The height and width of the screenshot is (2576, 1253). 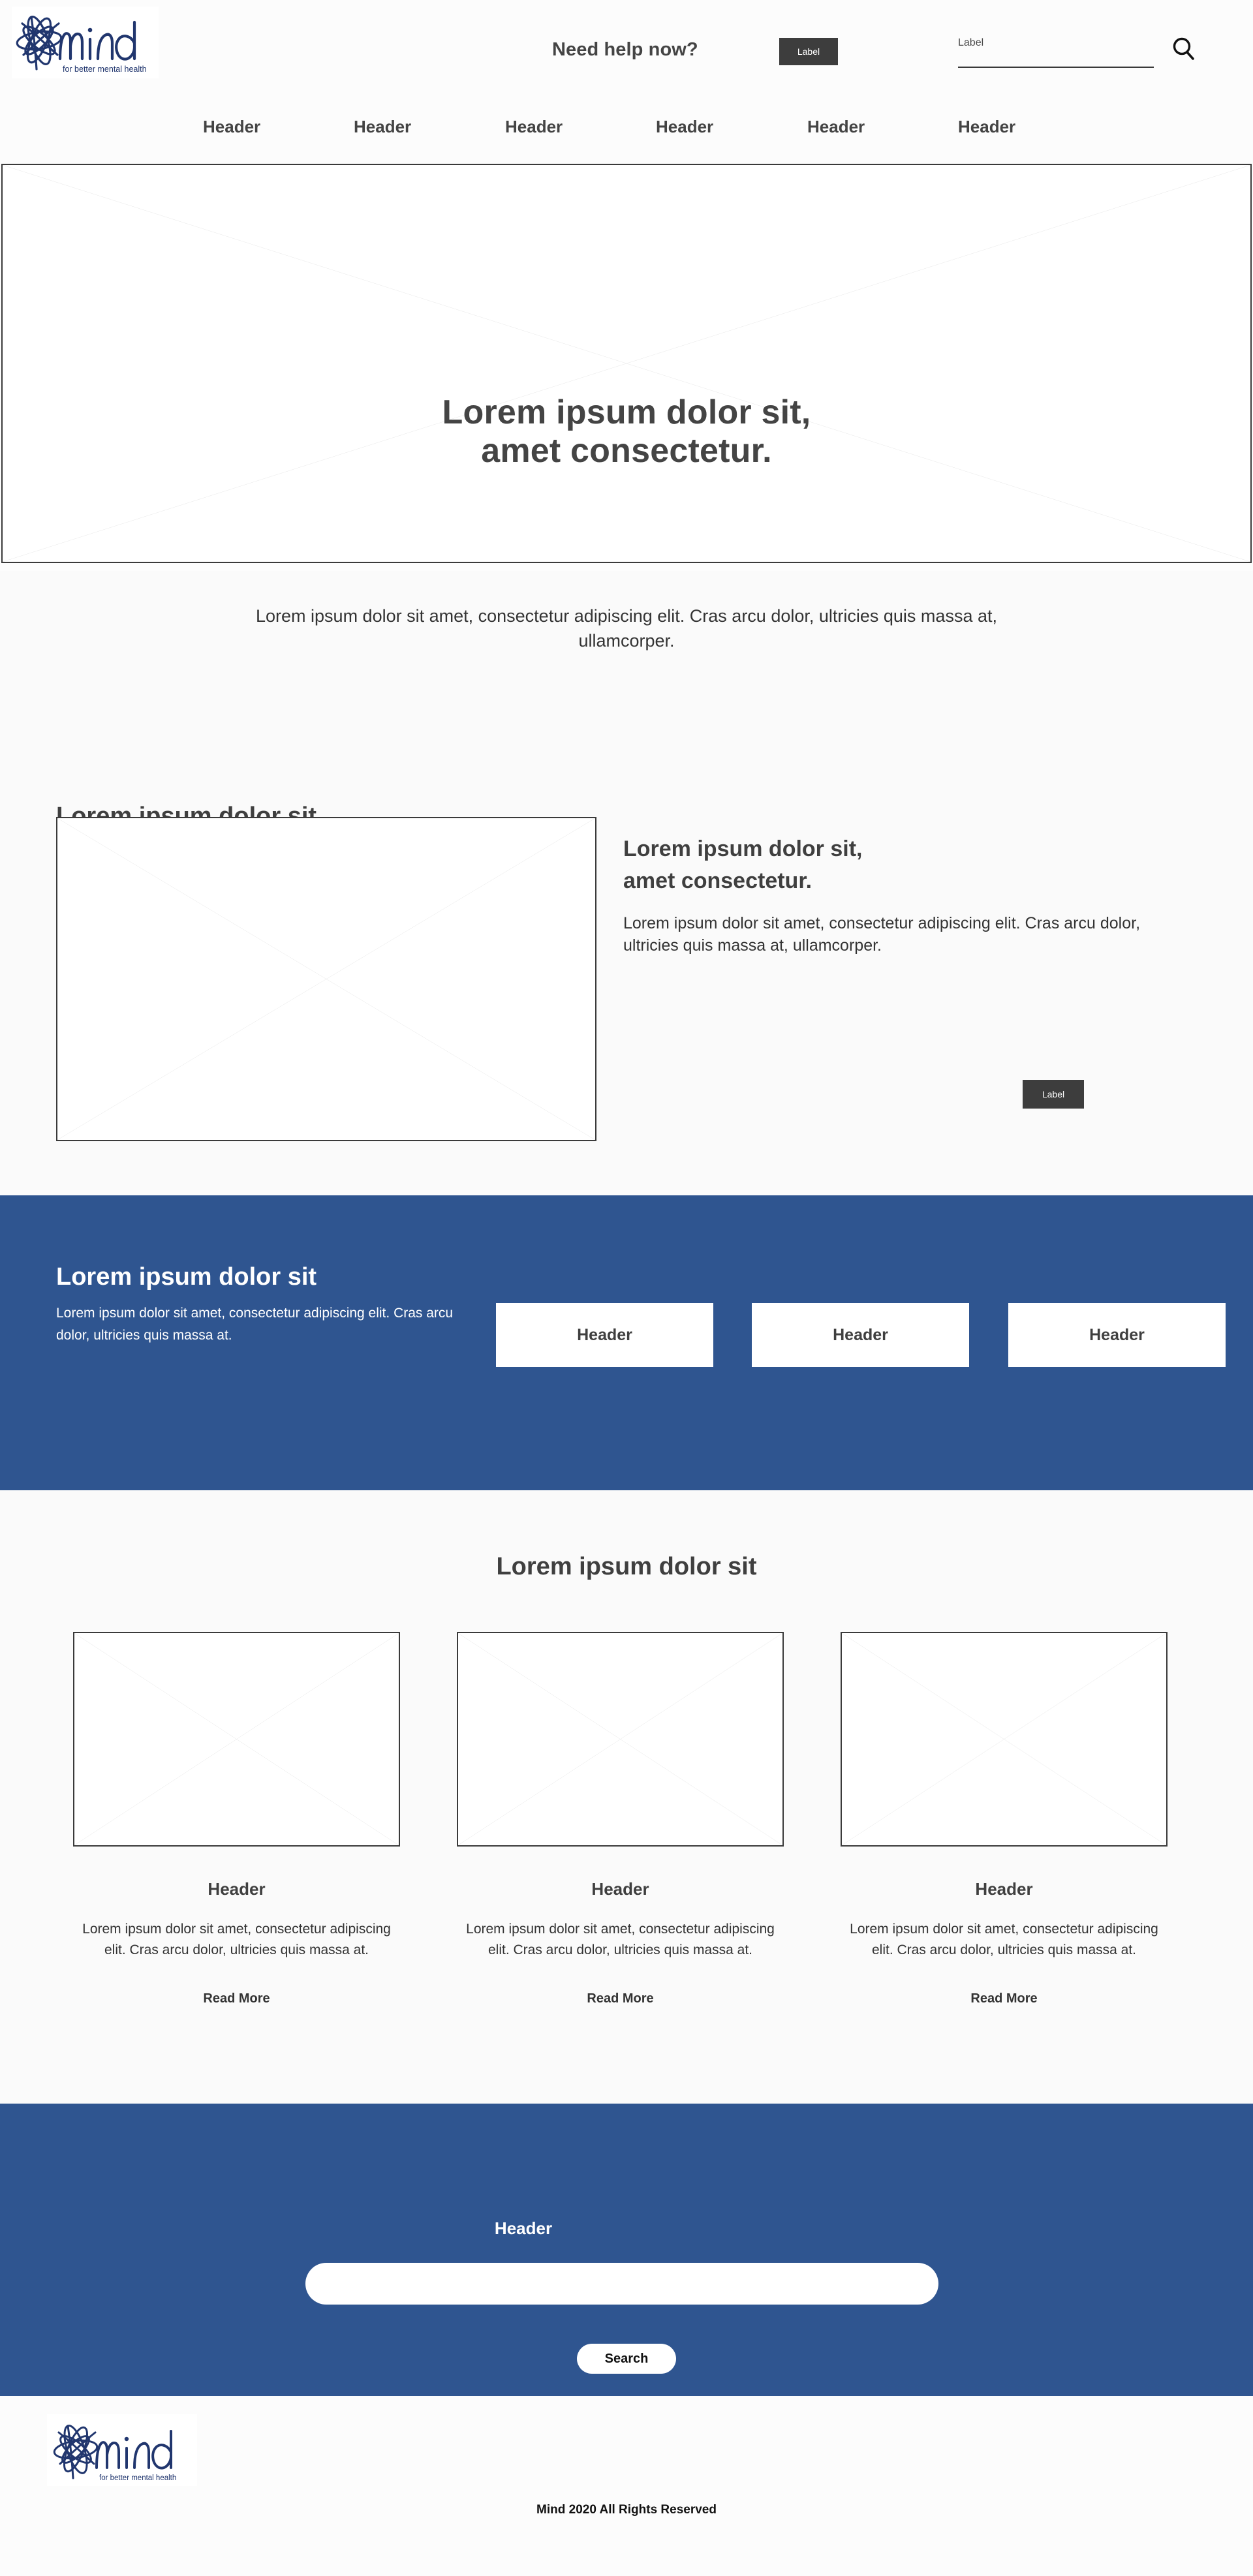 I want to click on help-label-button: Label, so click(x=808, y=51).